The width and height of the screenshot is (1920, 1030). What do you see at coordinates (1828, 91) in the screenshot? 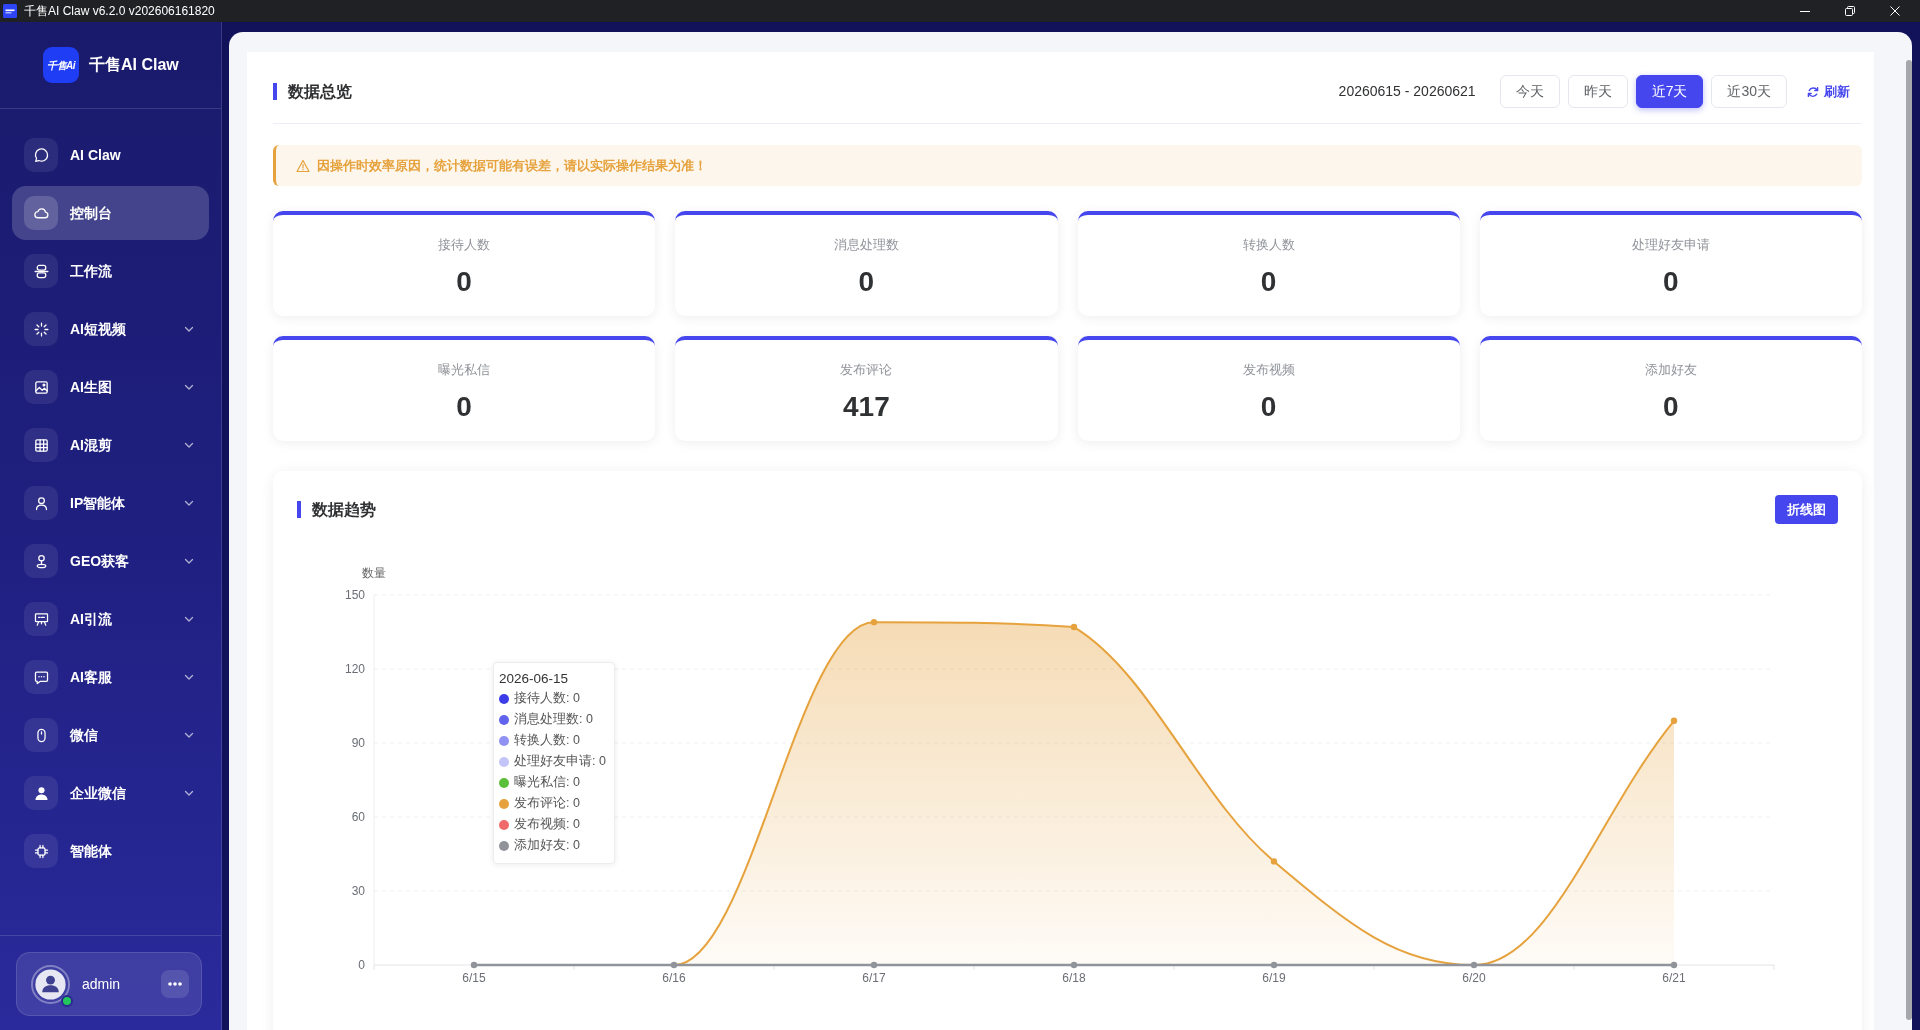
I see `refresh-link: 刷新` at bounding box center [1828, 91].